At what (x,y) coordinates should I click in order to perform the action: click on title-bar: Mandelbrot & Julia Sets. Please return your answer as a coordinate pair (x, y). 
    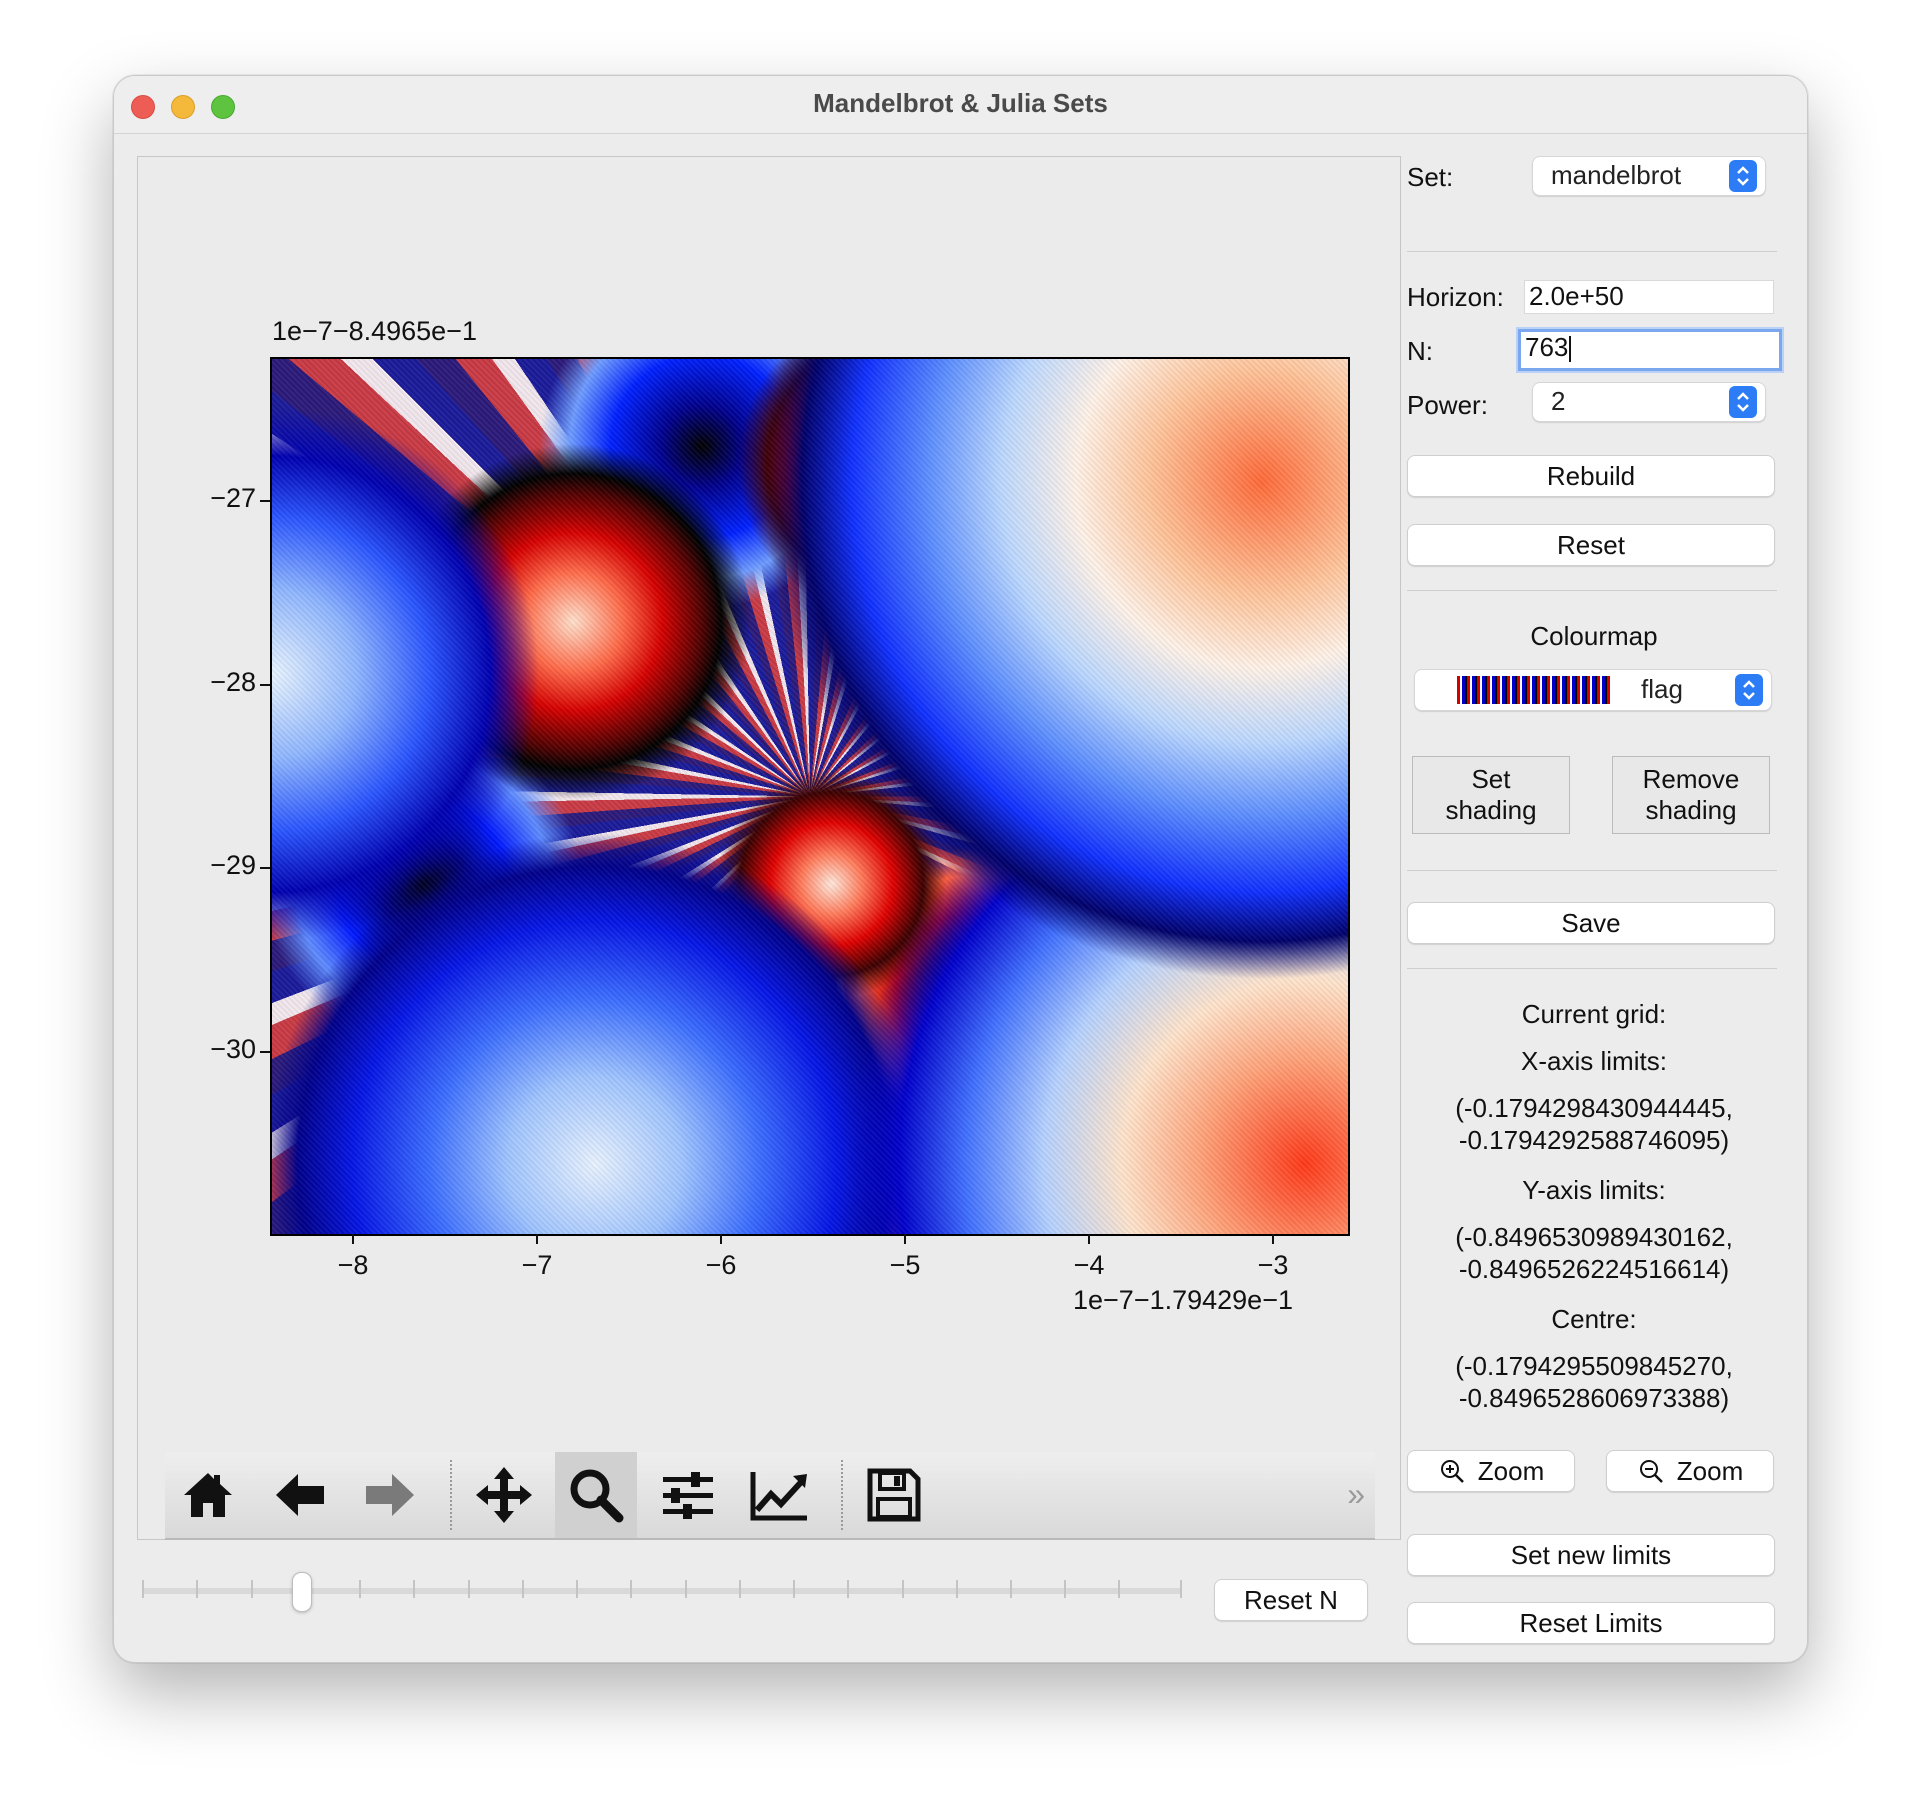
    Looking at the image, I should click on (960, 105).